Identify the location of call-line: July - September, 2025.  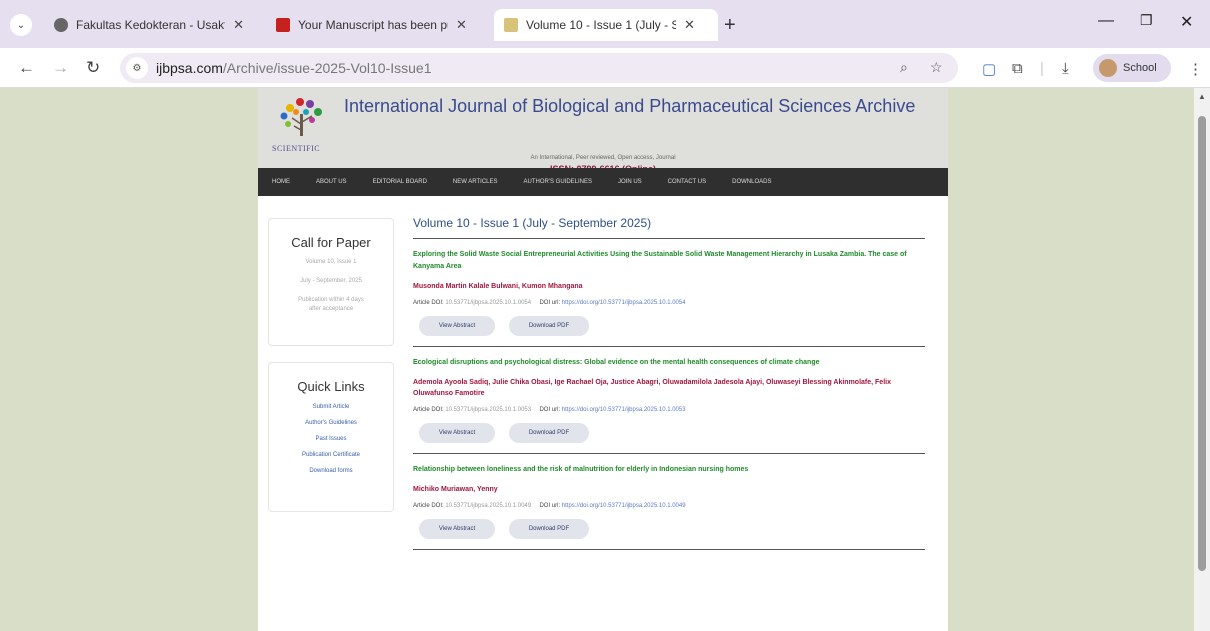
(331, 281).